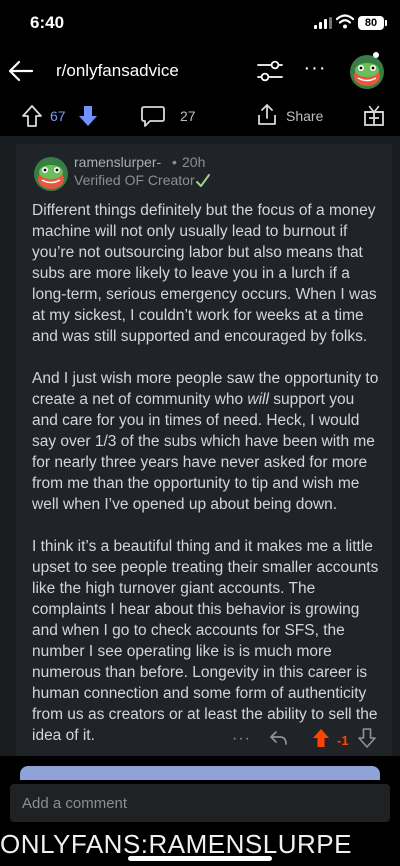  What do you see at coordinates (200, 858) in the screenshot?
I see `home-indicator` at bounding box center [200, 858].